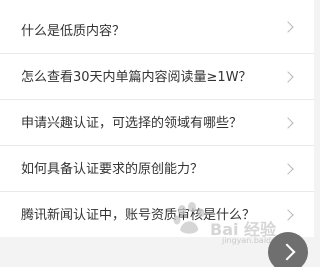 The image size is (320, 267). What do you see at coordinates (112, 169) in the screenshot?
I see `question-text: 如何具备认证要求的原创能力？` at bounding box center [112, 169].